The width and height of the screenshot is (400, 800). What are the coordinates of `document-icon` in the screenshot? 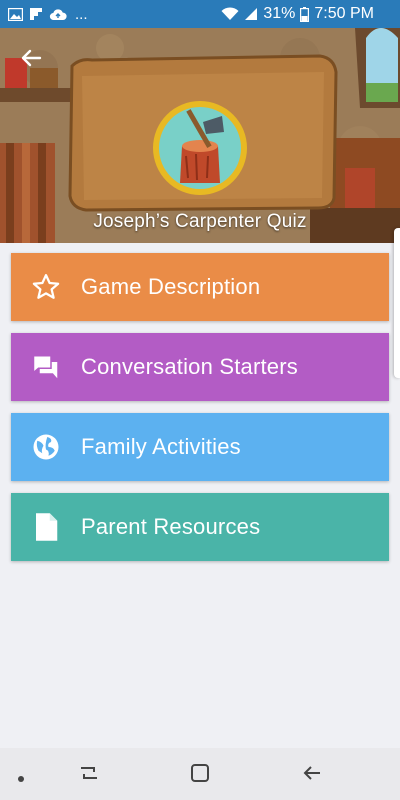 It's located at (47, 527).